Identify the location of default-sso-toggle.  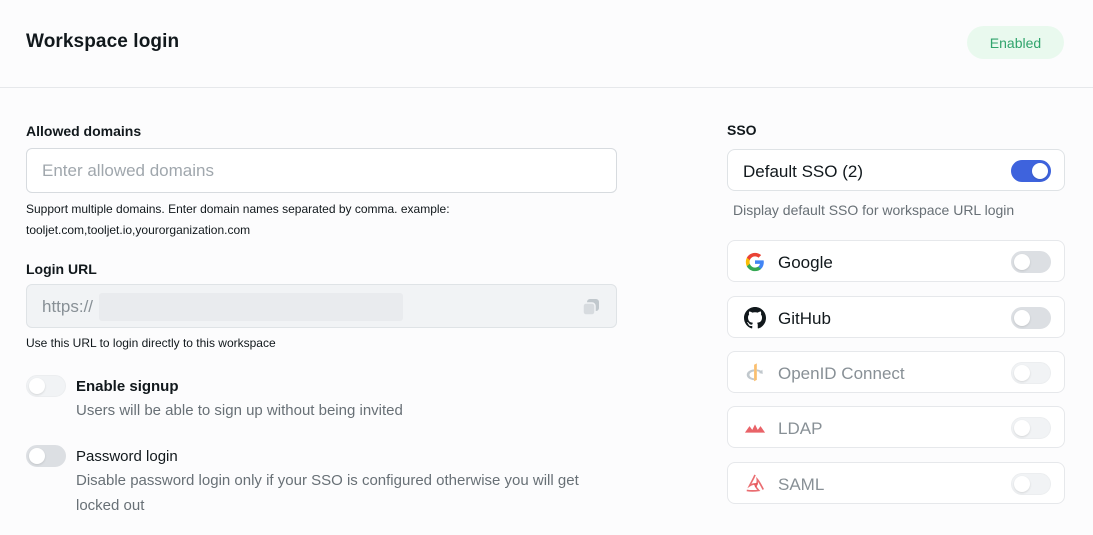
(1031, 171).